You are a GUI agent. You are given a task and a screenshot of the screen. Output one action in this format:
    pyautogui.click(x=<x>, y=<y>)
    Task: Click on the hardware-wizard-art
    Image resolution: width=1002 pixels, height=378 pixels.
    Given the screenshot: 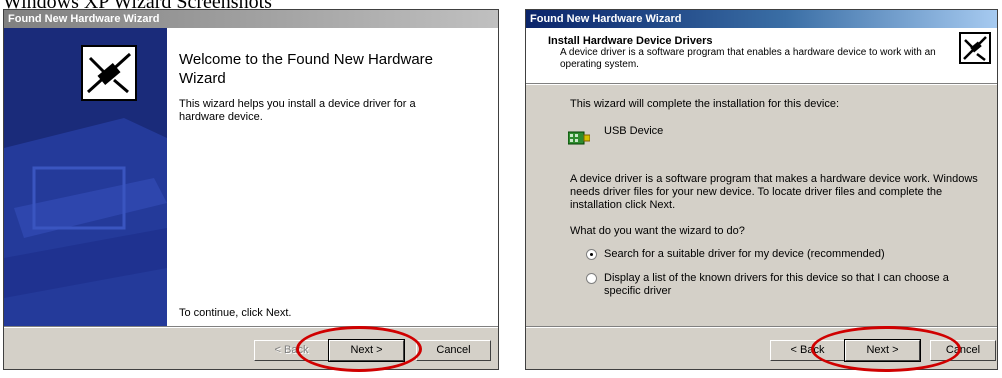 What is the action you would take?
    pyautogui.click(x=85, y=177)
    